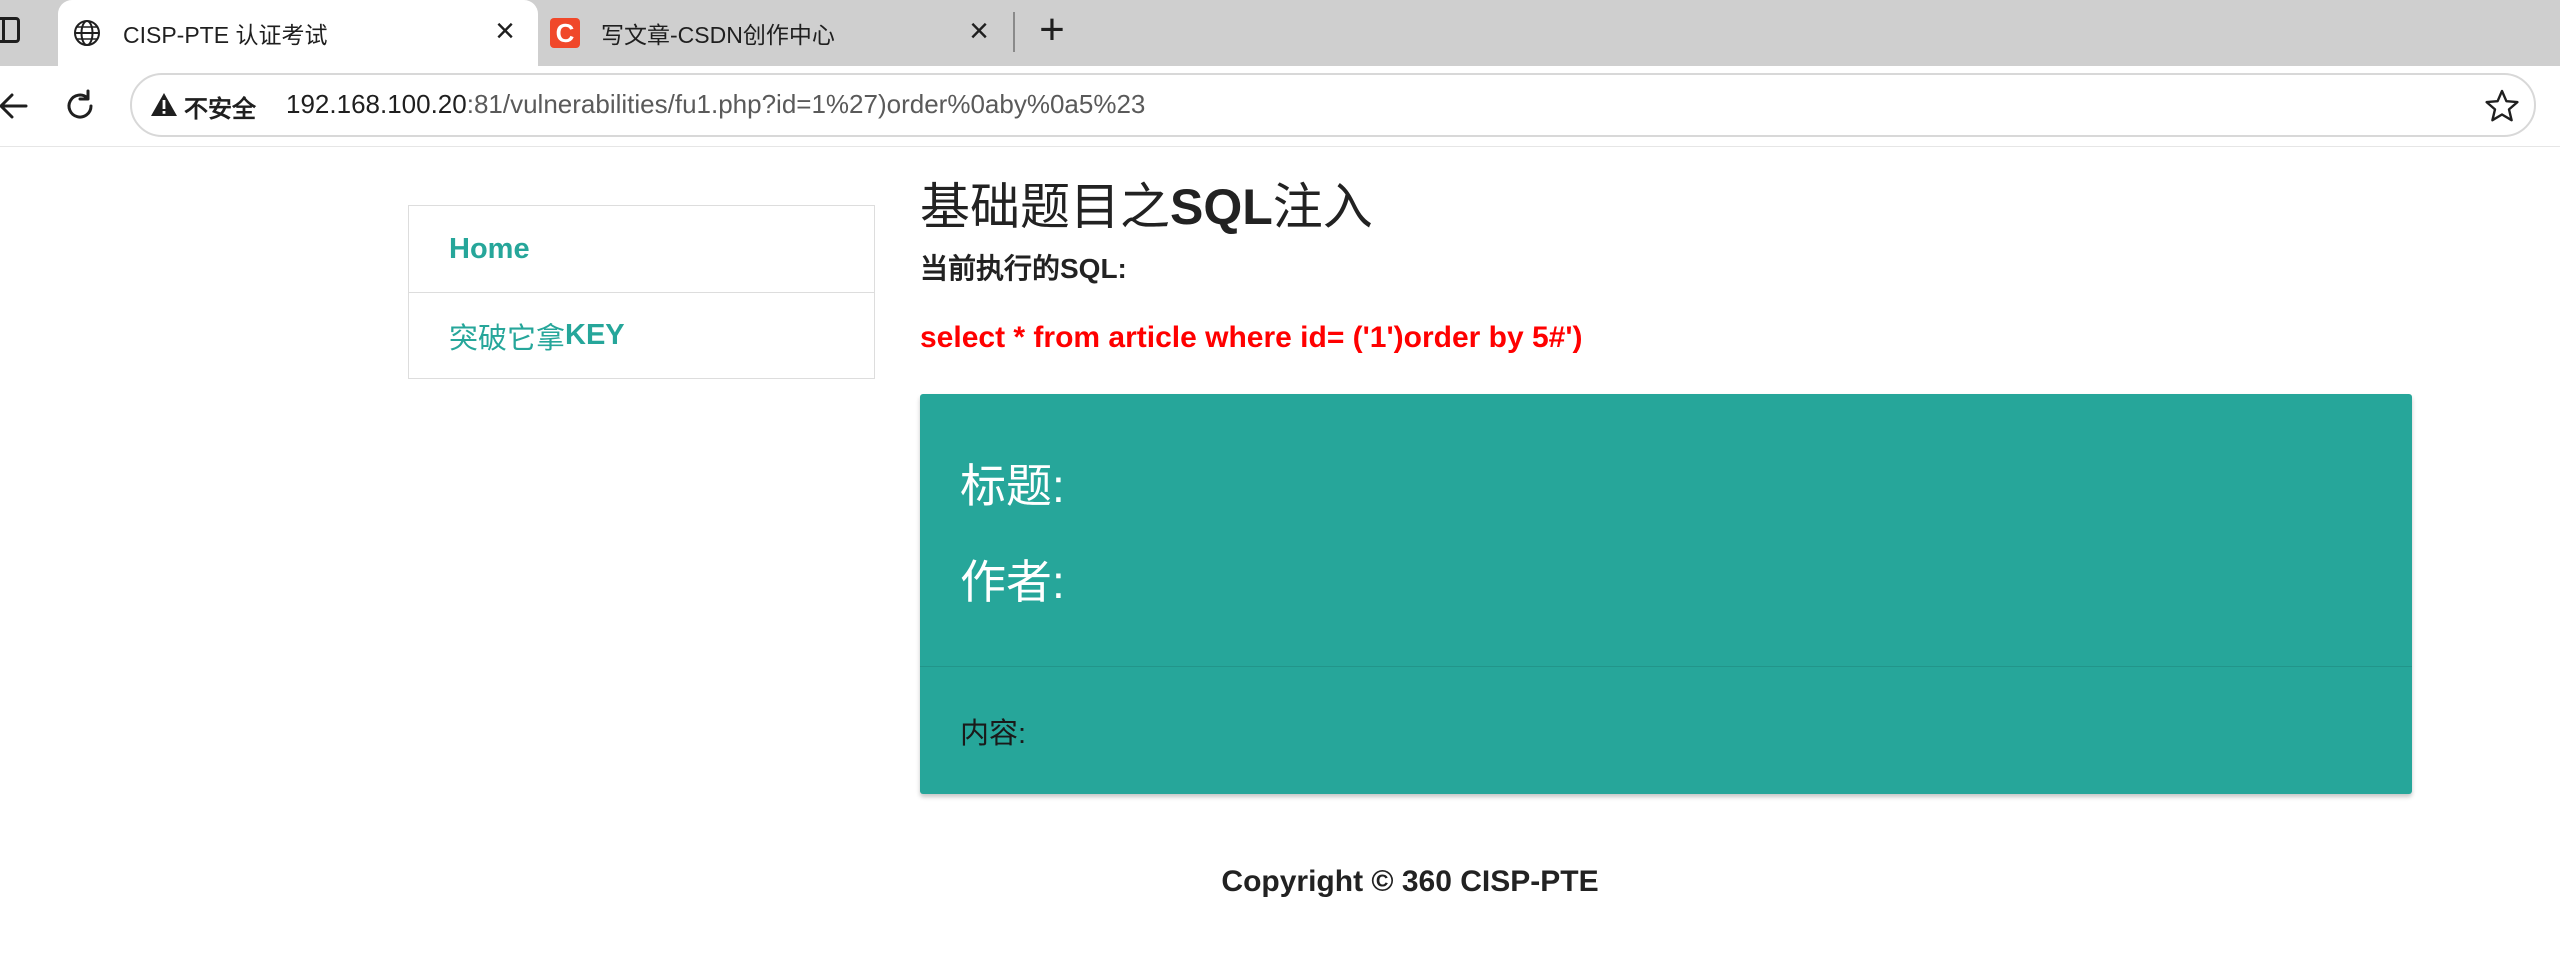  What do you see at coordinates (1410, 881) in the screenshot?
I see `footer-copyright: Copyright © 360 CISP-PTE` at bounding box center [1410, 881].